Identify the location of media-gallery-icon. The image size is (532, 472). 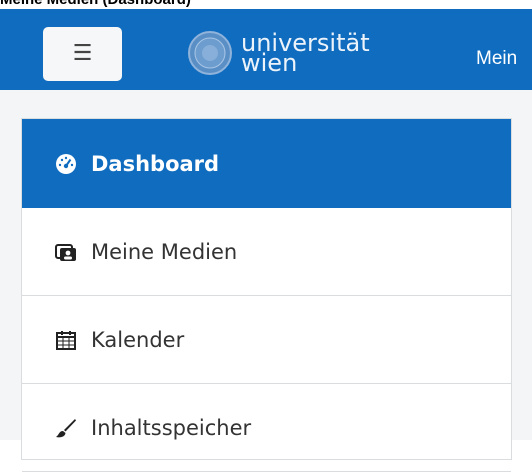
(66, 252).